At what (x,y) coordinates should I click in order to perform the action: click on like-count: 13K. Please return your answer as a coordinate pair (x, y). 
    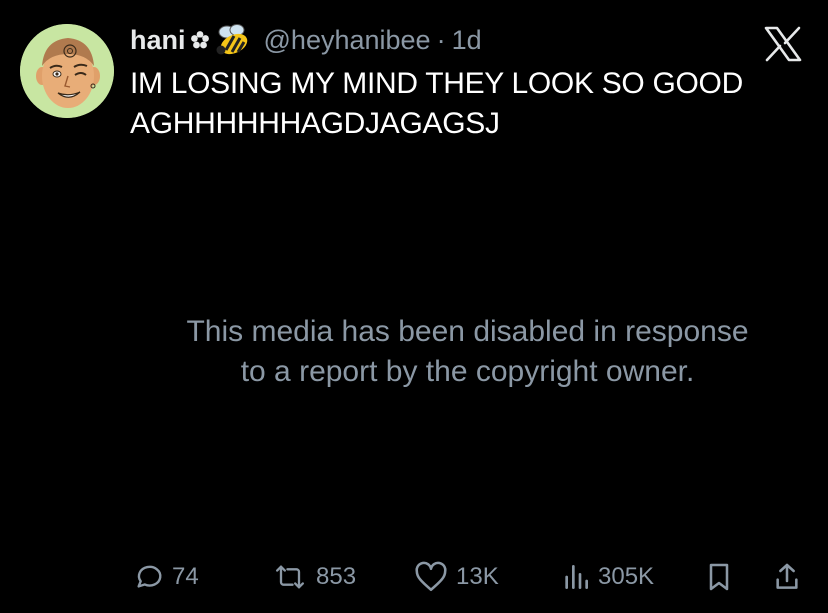
    Looking at the image, I should click on (477, 576).